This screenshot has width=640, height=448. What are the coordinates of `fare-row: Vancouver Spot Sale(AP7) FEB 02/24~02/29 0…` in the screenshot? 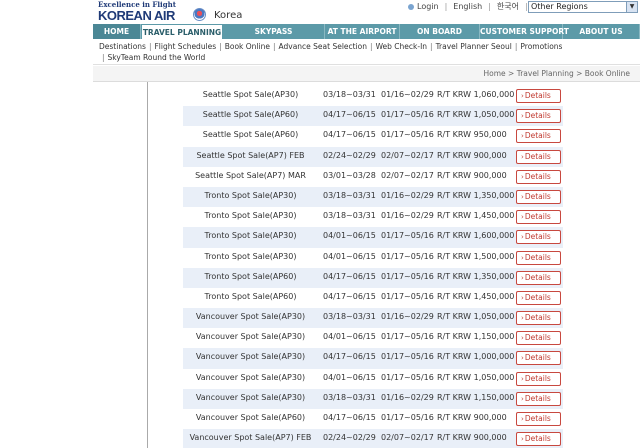 It's located at (373, 438).